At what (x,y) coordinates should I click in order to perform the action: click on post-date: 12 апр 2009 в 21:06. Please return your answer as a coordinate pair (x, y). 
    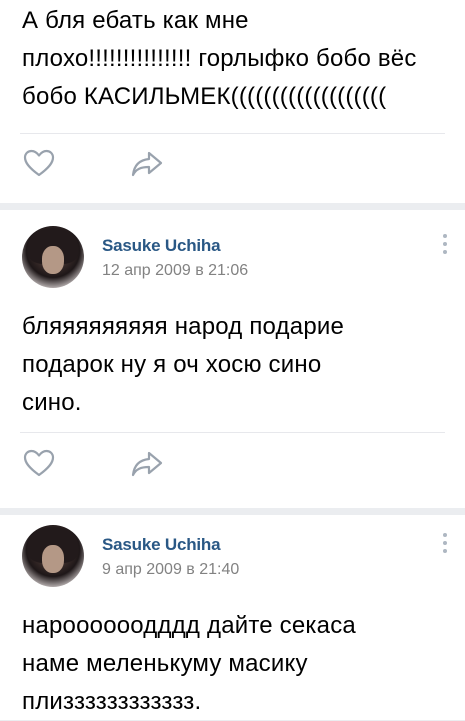
    Looking at the image, I should click on (175, 271).